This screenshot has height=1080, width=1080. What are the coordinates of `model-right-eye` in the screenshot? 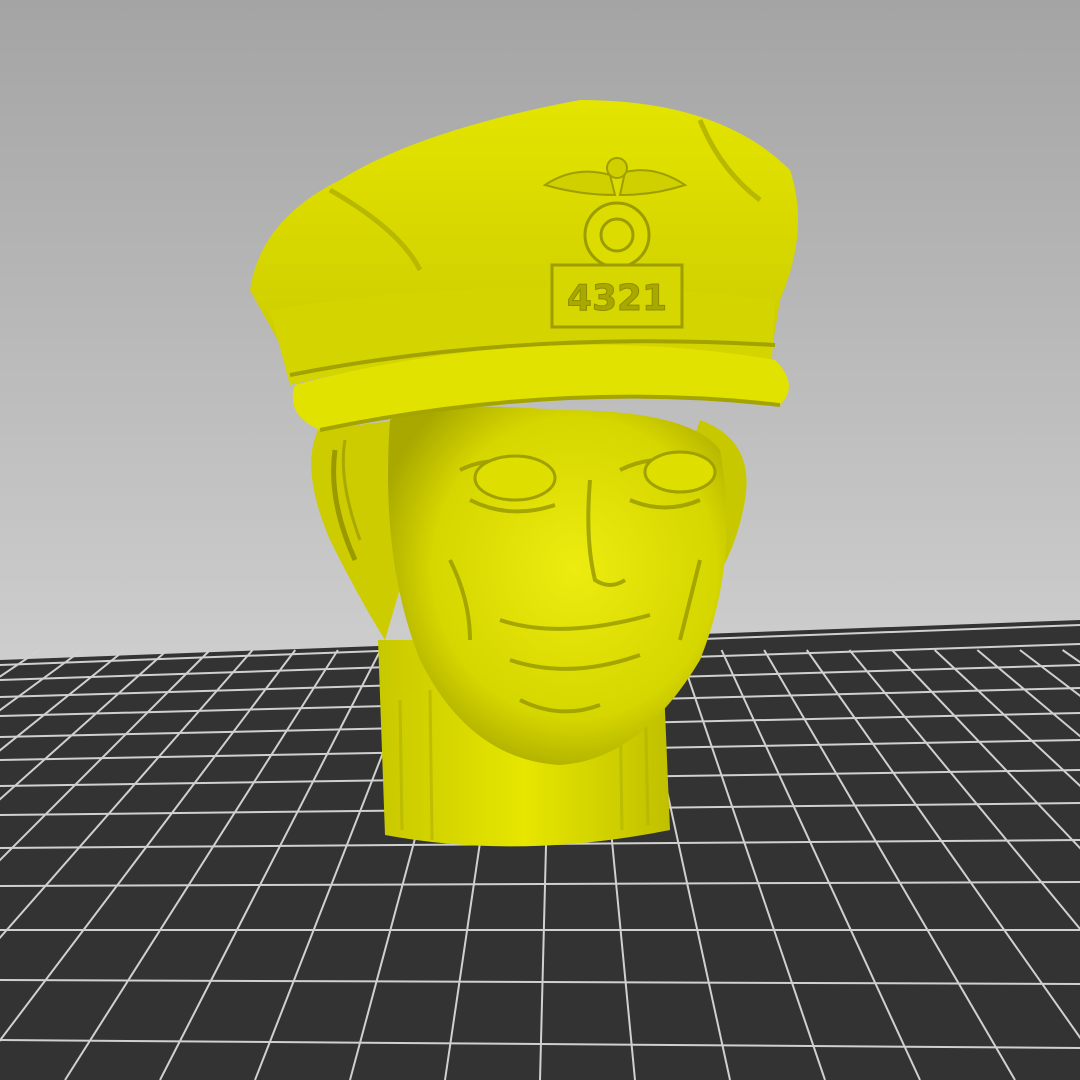 It's located at (680, 472).